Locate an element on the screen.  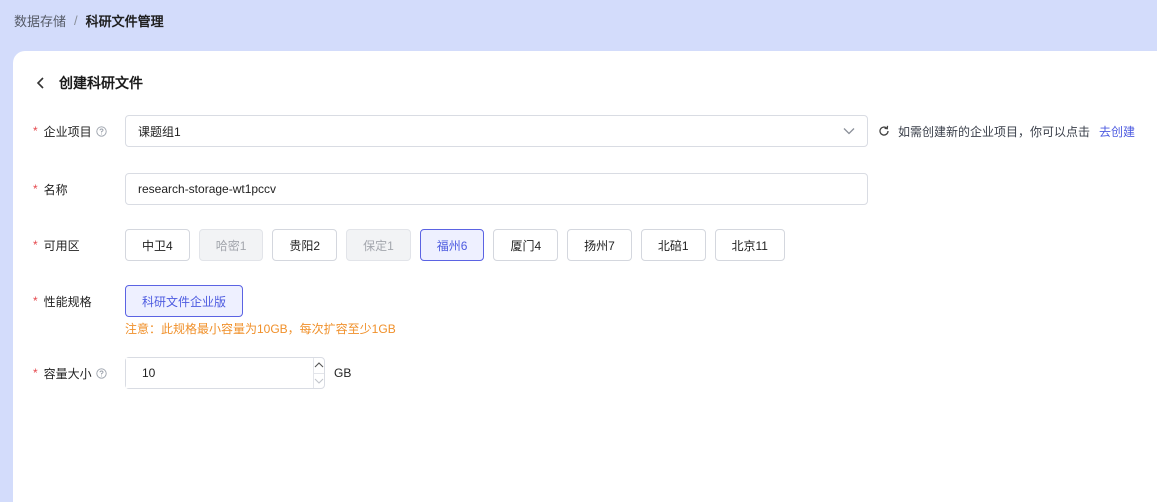
spec-label-group: * 性能规格 is located at coordinates (79, 301).